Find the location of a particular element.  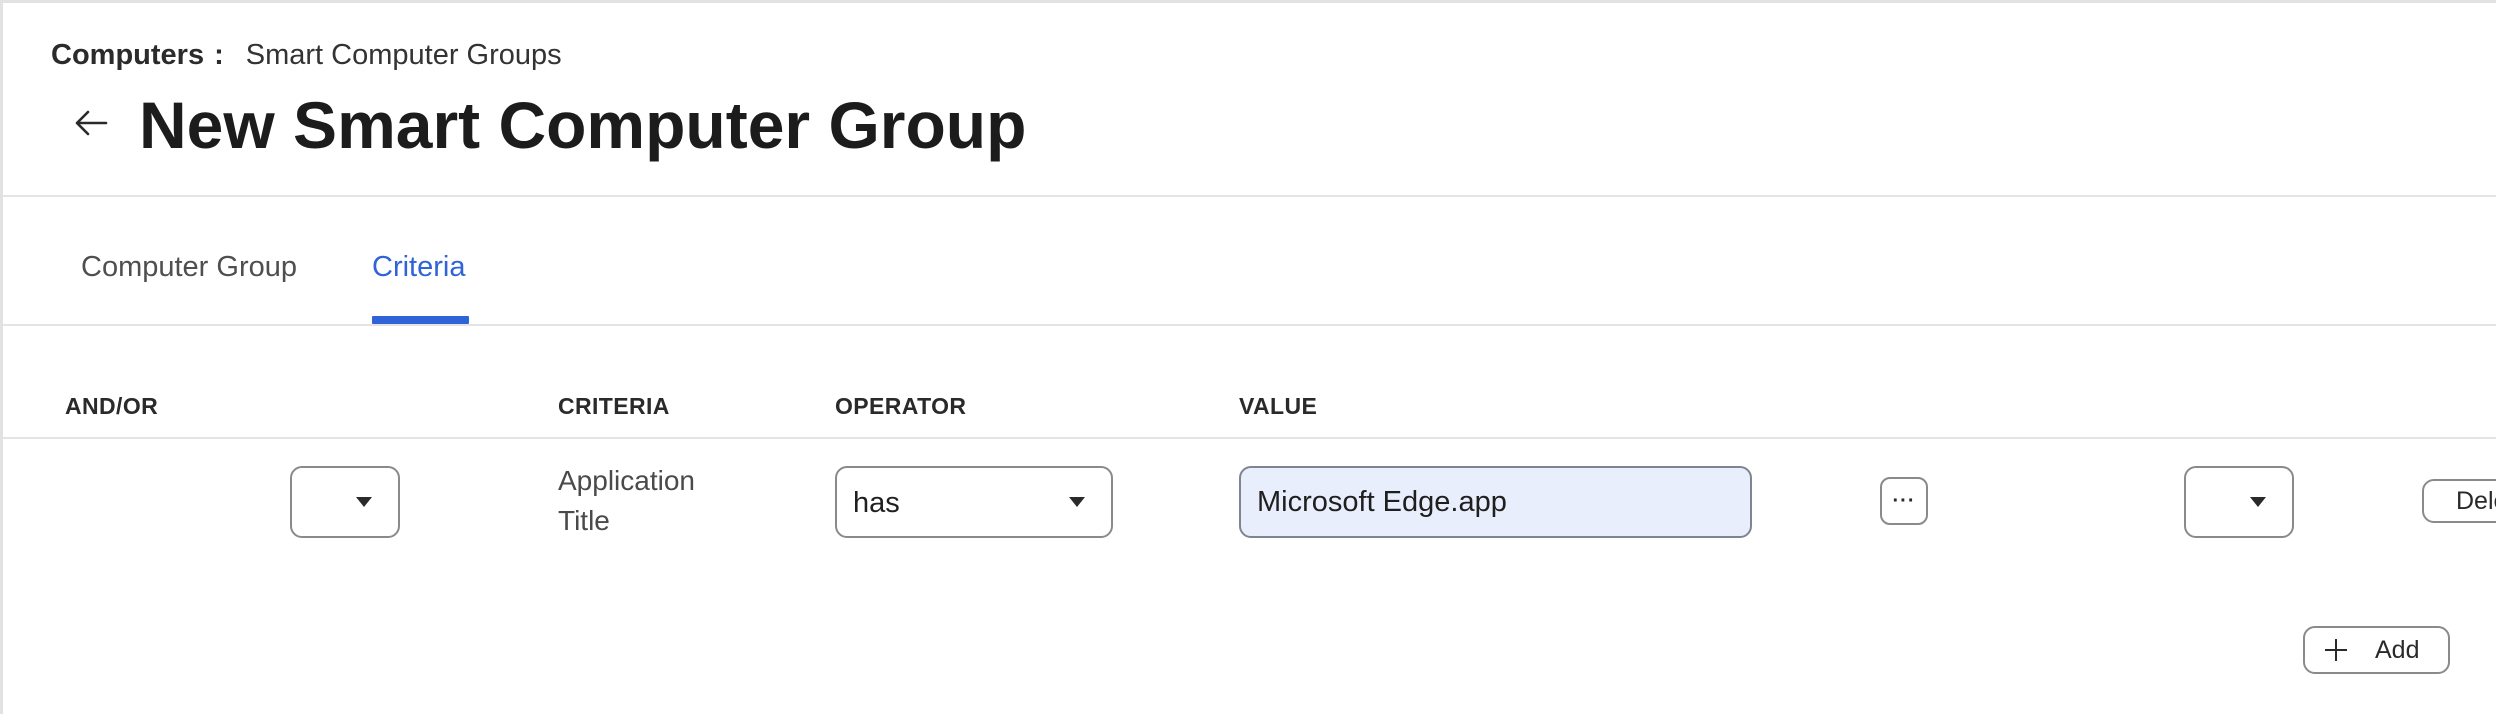

column-header-operator: OPERATOR is located at coordinates (901, 406).